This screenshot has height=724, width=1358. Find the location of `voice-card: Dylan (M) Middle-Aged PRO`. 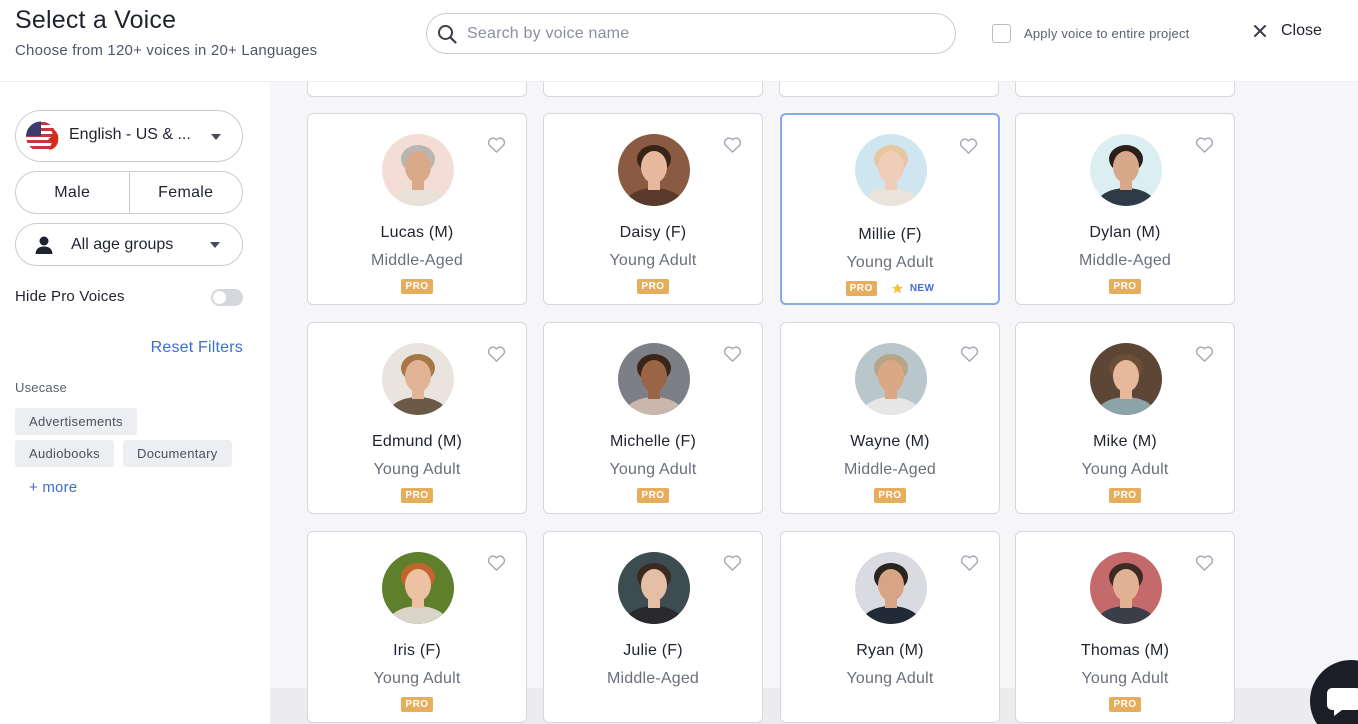

voice-card: Dylan (M) Middle-Aged PRO is located at coordinates (1125, 209).